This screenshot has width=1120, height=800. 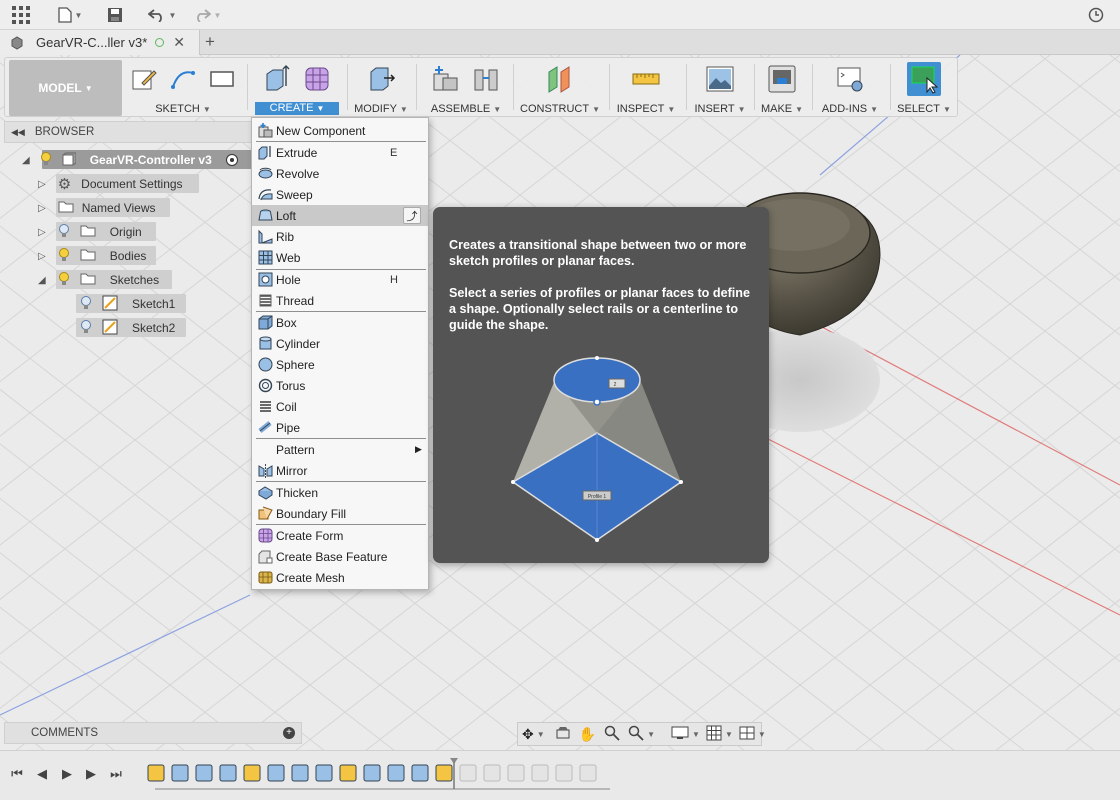 What do you see at coordinates (340, 406) in the screenshot?
I see `menu-item-coil: Coil` at bounding box center [340, 406].